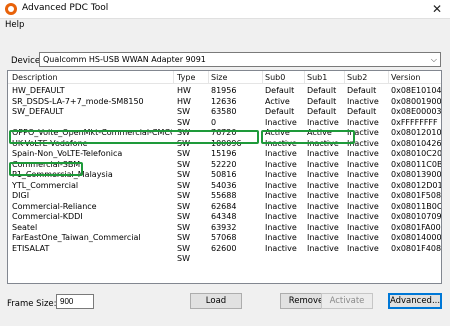 The image size is (450, 326). What do you see at coordinates (240, 59) in the screenshot?
I see `device-dropdown: Qualcomm HS-USB WWAN Adapter 9091 ⌵` at bounding box center [240, 59].